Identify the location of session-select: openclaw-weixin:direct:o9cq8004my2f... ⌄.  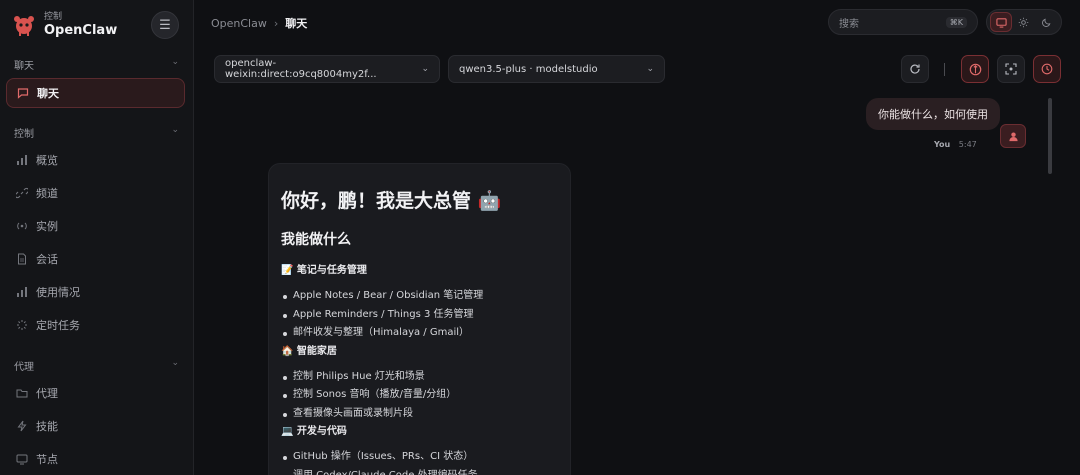
(327, 69).